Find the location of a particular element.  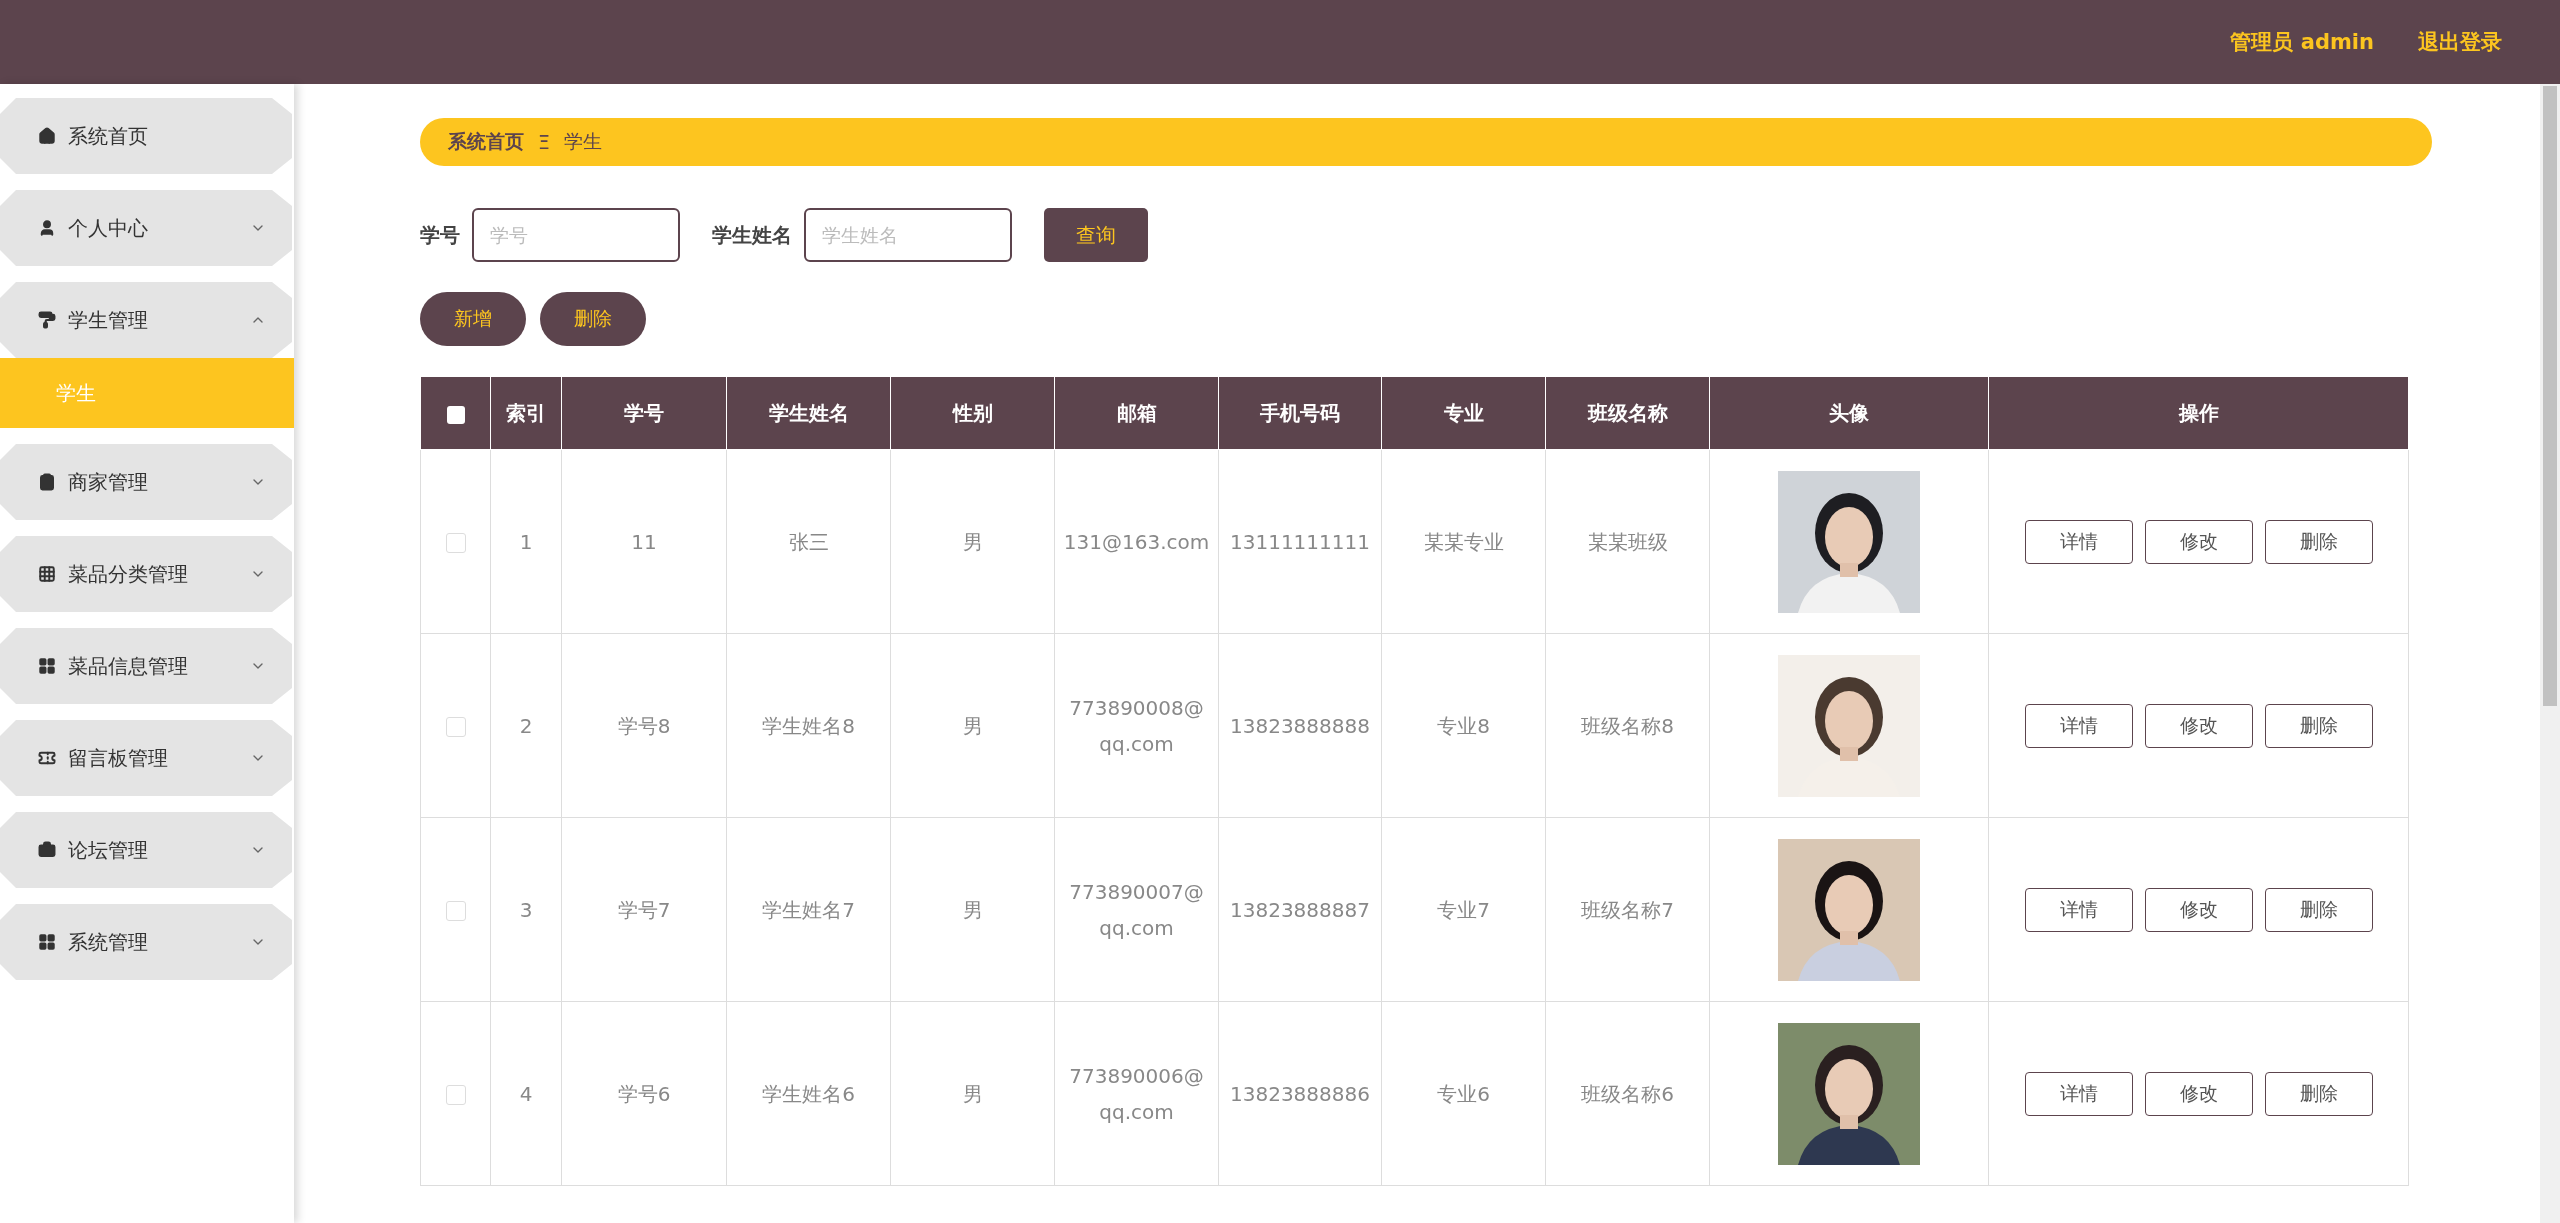

table-cell: 2 is located at coordinates (526, 725).